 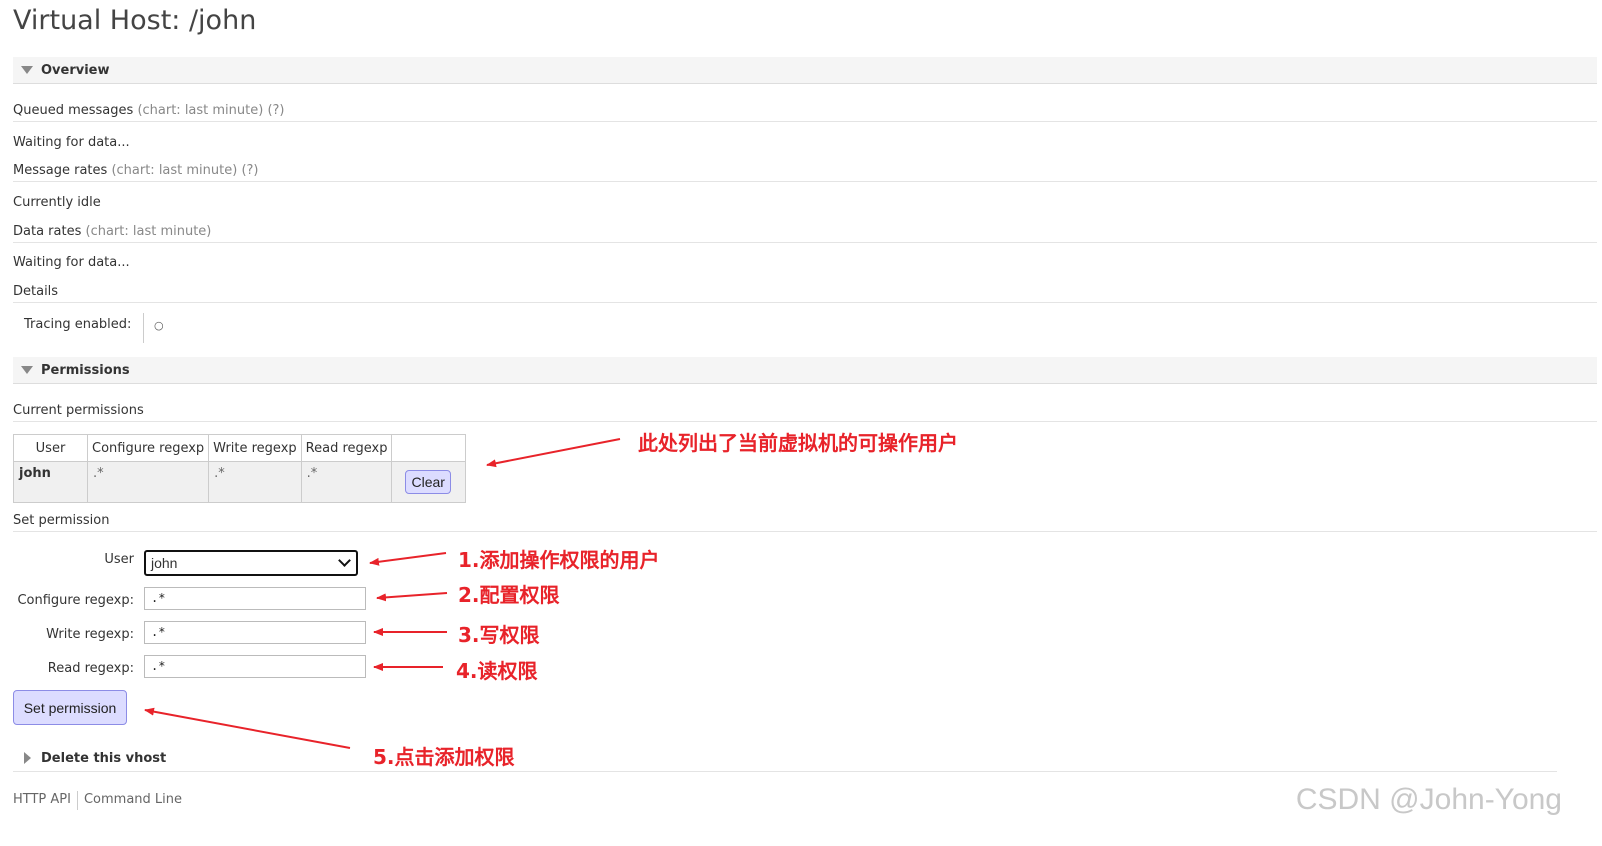 I want to click on annotation-arrows, so click(x=382, y=593).